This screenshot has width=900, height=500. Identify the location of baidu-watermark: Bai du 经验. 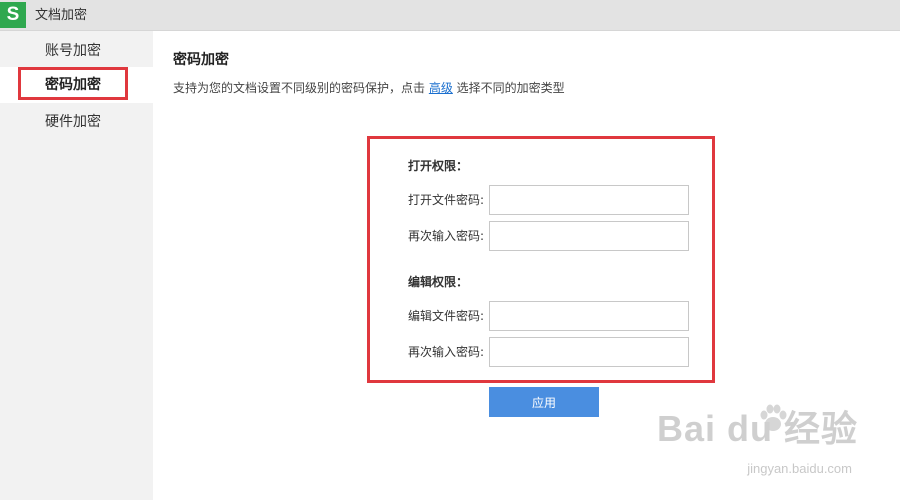
(757, 428).